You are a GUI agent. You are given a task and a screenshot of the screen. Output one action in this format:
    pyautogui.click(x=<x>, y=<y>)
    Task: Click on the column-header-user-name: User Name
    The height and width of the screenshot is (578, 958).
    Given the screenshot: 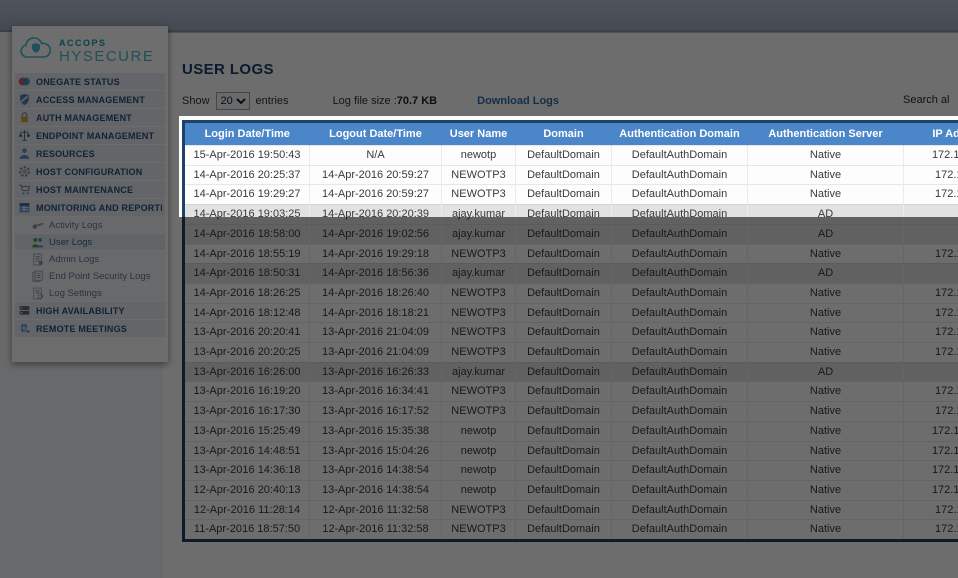 What is the action you would take?
    pyautogui.click(x=478, y=133)
    